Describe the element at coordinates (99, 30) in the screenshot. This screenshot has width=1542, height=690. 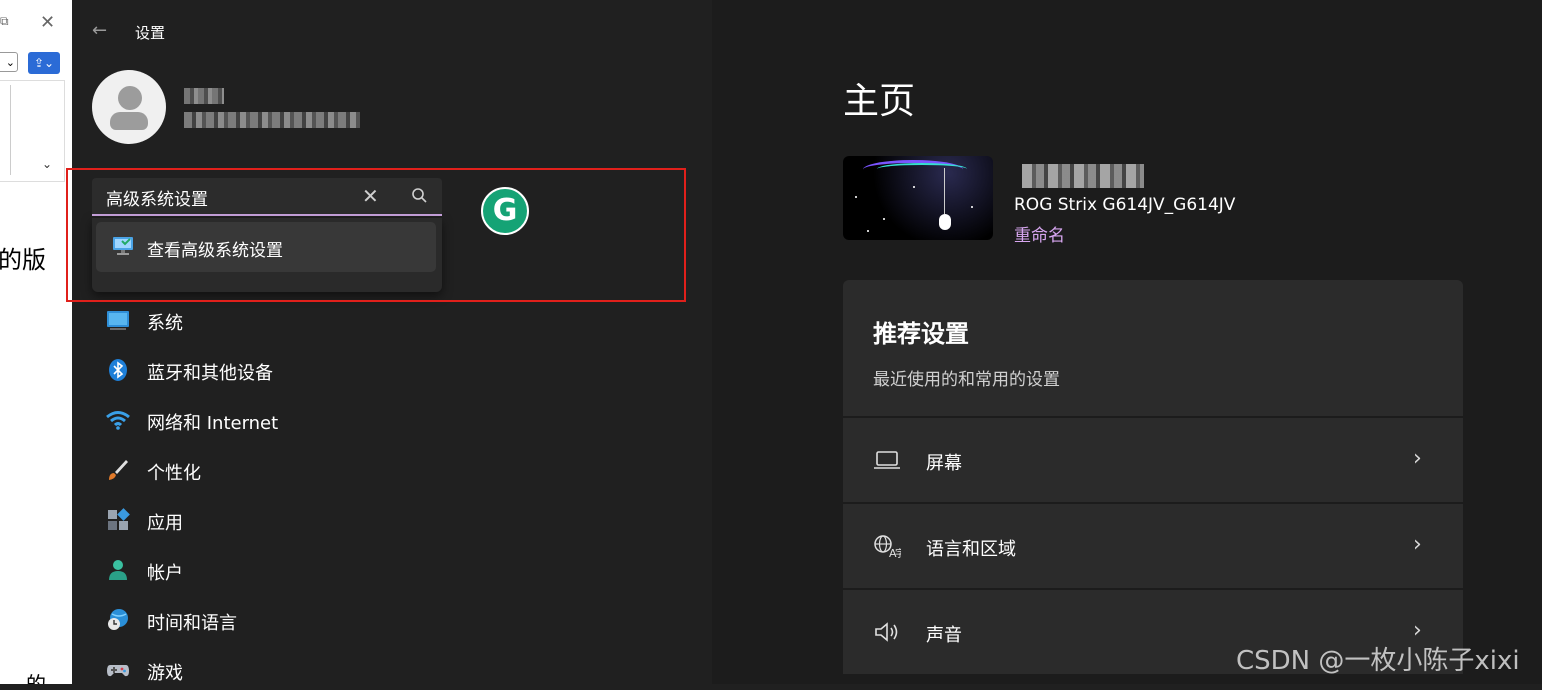
I see `back-arrow-icon: ←` at that location.